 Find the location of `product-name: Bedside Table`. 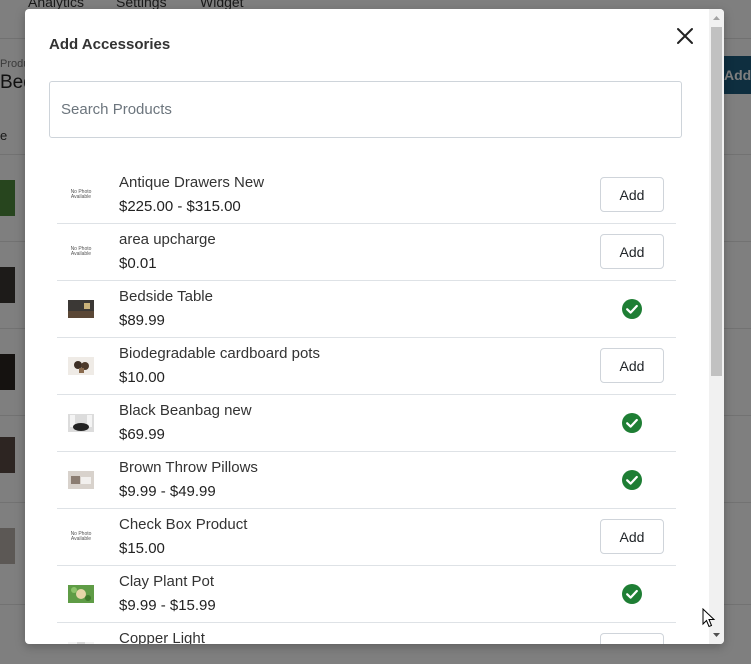

product-name: Bedside Table is located at coordinates (166, 296).